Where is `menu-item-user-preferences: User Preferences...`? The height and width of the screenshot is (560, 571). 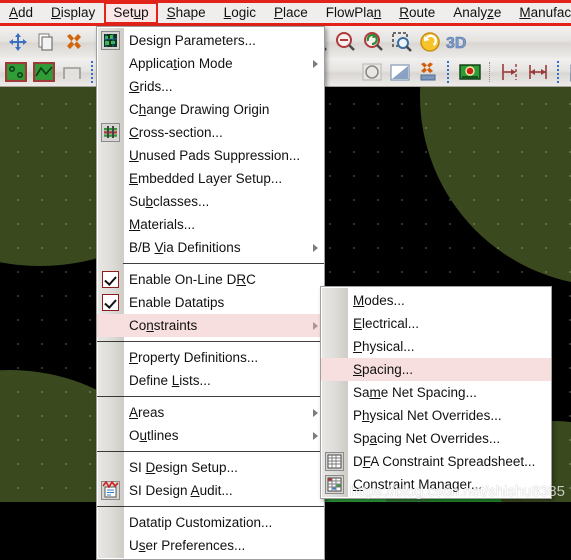
menu-item-user-preferences: User Preferences... is located at coordinates (210, 545).